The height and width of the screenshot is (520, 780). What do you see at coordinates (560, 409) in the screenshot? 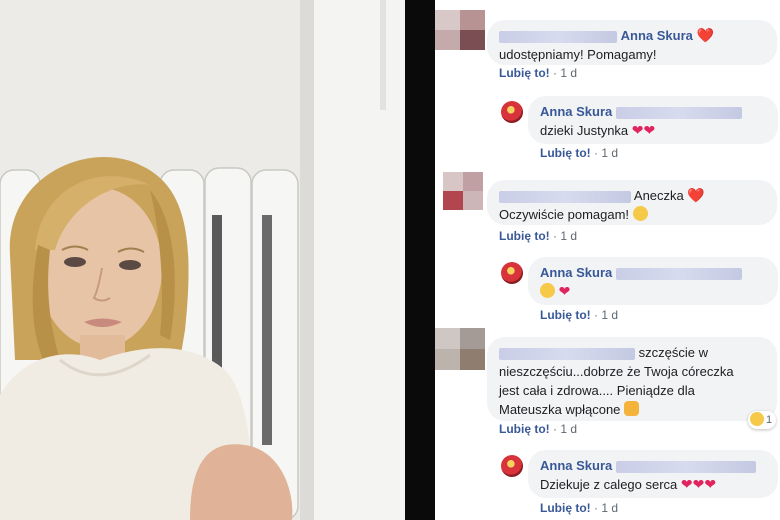
I see `comment-text-line: Mateuszka wpłącone` at bounding box center [560, 409].